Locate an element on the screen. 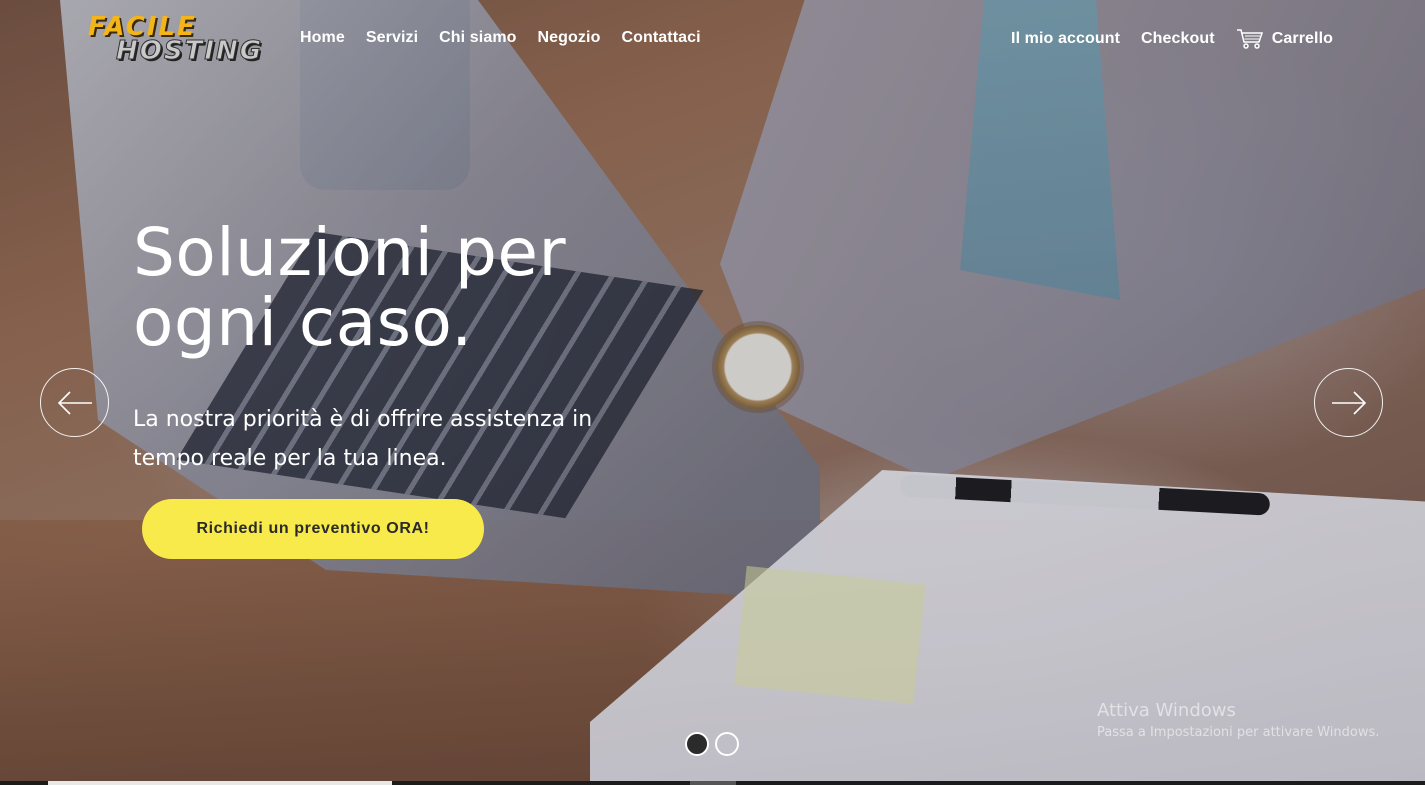 The height and width of the screenshot is (785, 1425). bottom-strip is located at coordinates (712, 783).